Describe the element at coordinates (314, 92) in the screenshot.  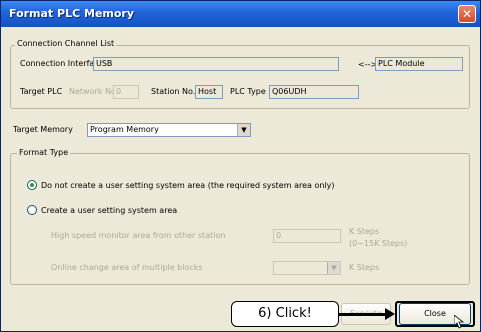
I see `plc-type-field: Q06UDH` at that location.